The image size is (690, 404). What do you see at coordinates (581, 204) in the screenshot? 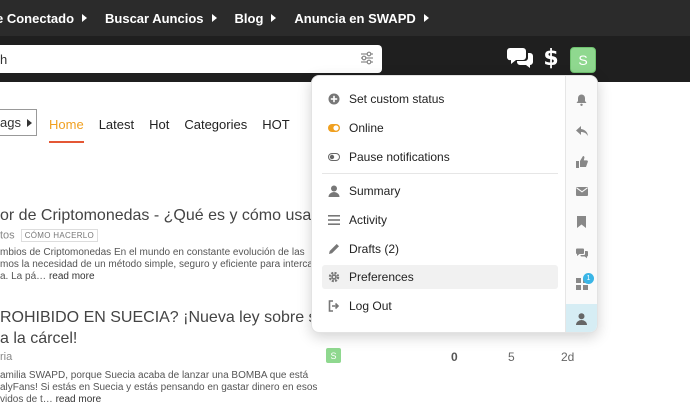
I see `user-menu-tabs` at bounding box center [581, 204].